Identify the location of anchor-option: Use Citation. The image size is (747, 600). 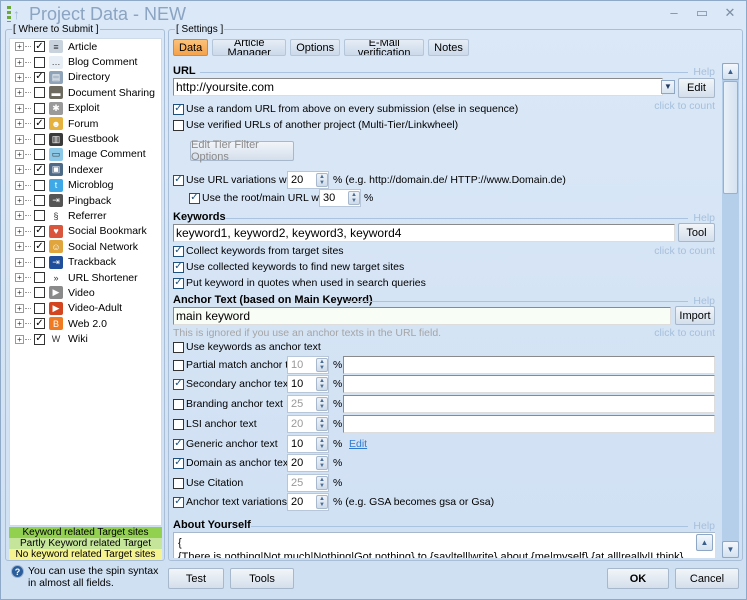
(208, 483).